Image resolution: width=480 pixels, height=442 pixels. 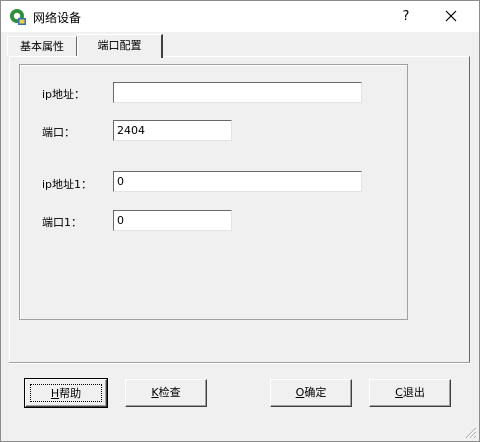 I want to click on tab-strip: 基本属性 端口配置, so click(x=240, y=45).